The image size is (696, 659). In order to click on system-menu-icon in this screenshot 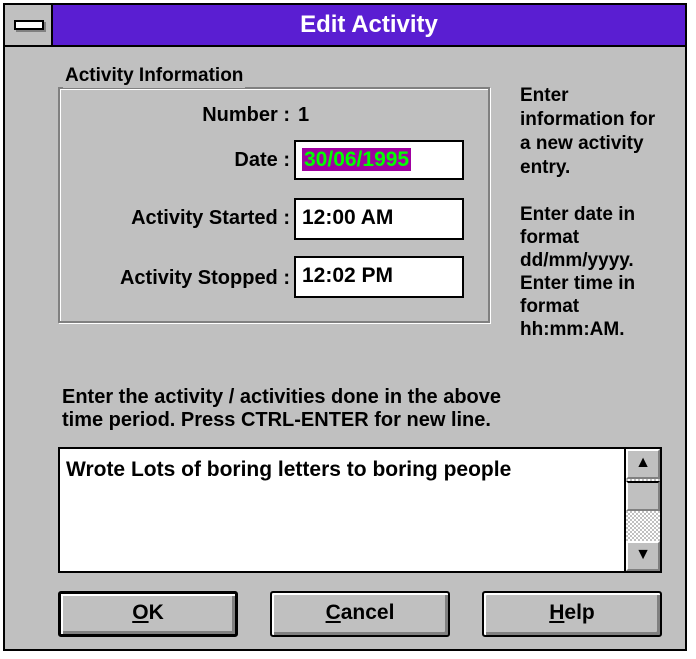, I will do `click(29, 25)`.